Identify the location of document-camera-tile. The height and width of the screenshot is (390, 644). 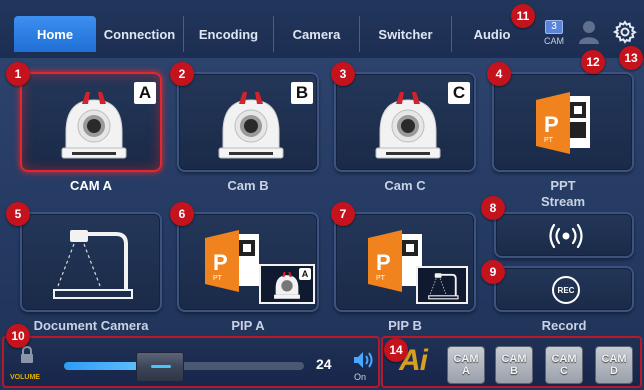
(91, 262).